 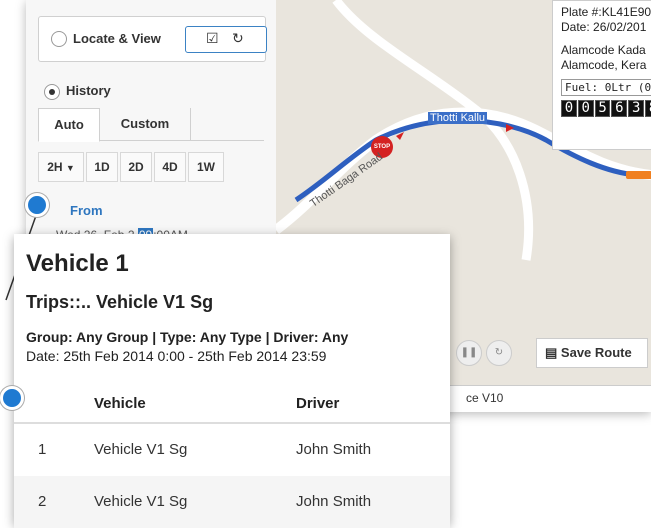 What do you see at coordinates (42, 501) in the screenshot?
I see `row-index: 2` at bounding box center [42, 501].